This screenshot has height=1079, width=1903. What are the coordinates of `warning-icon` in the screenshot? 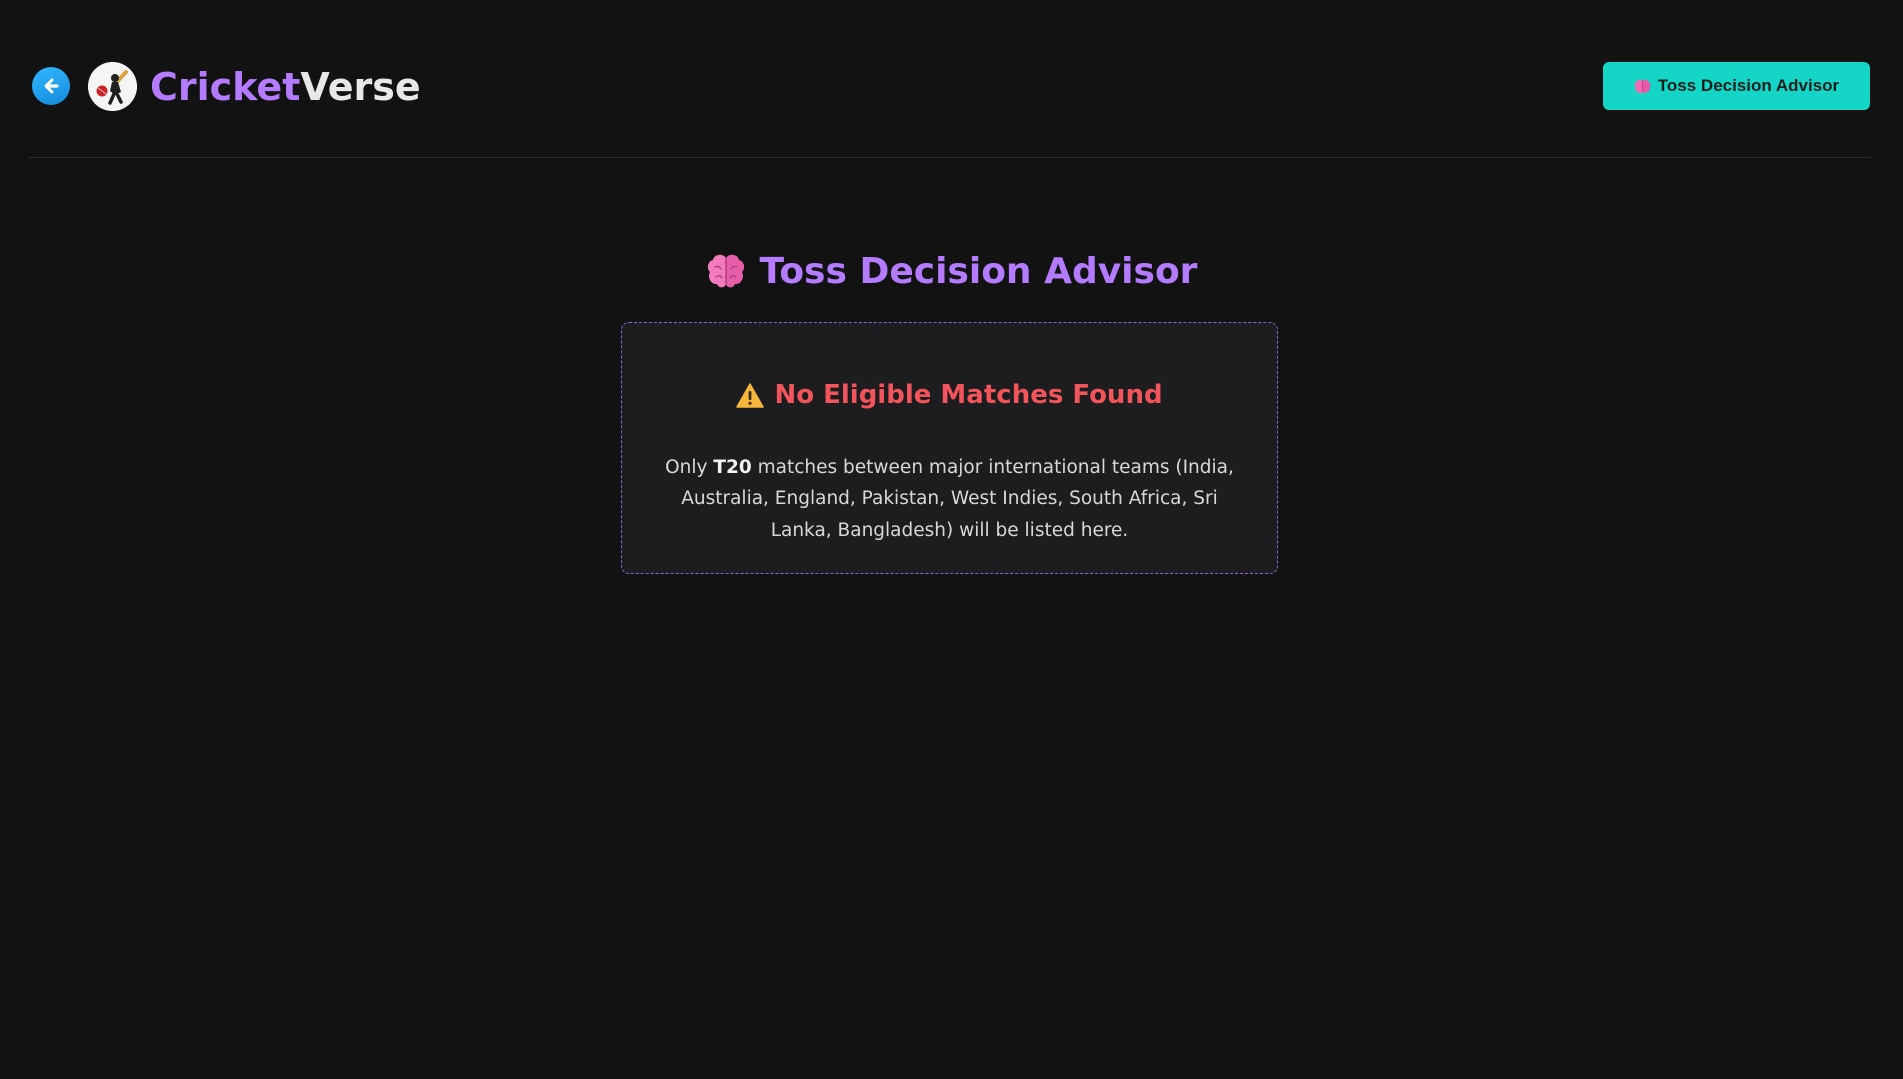 It's located at (750, 395).